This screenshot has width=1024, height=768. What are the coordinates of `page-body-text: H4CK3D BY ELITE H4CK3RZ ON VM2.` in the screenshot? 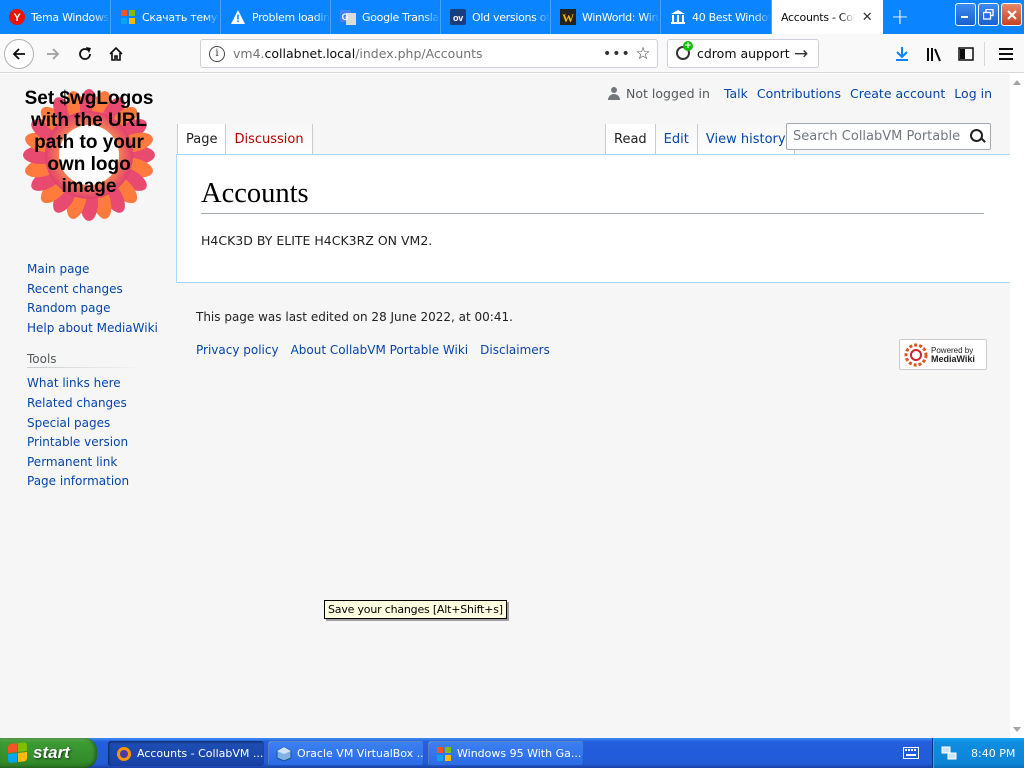 It's located at (317, 240).